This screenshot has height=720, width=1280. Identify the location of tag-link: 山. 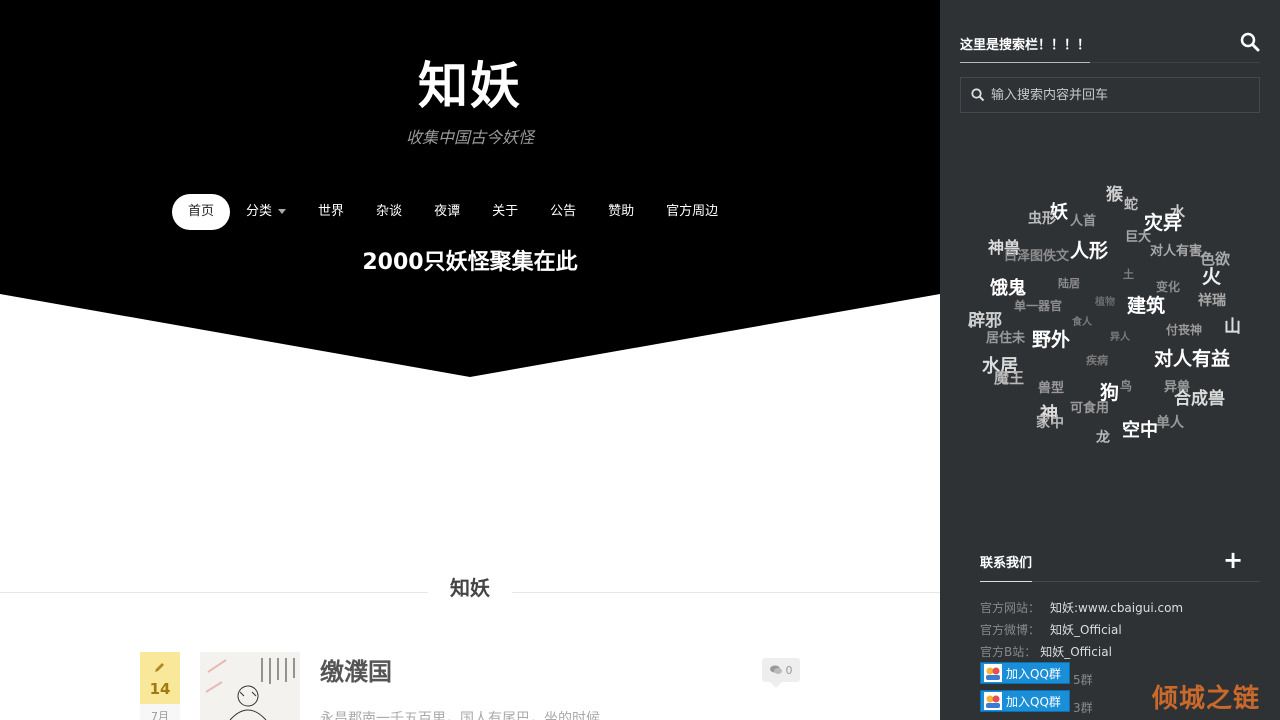
(1232, 324).